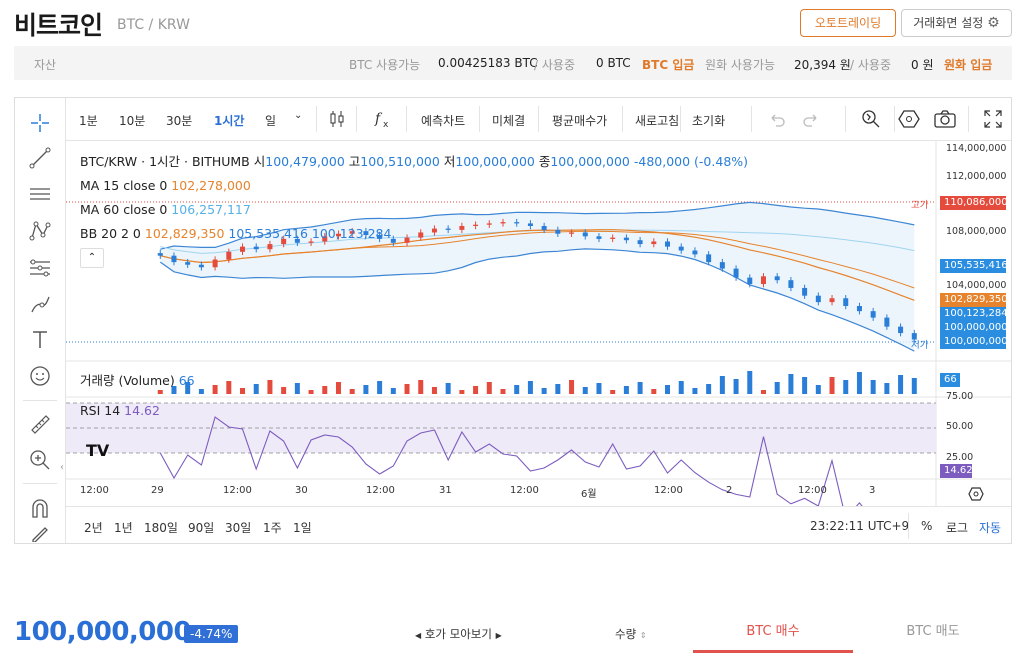 The height and width of the screenshot is (658, 1024). I want to click on rsi-legend: RSI 14 14.62, so click(120, 410).